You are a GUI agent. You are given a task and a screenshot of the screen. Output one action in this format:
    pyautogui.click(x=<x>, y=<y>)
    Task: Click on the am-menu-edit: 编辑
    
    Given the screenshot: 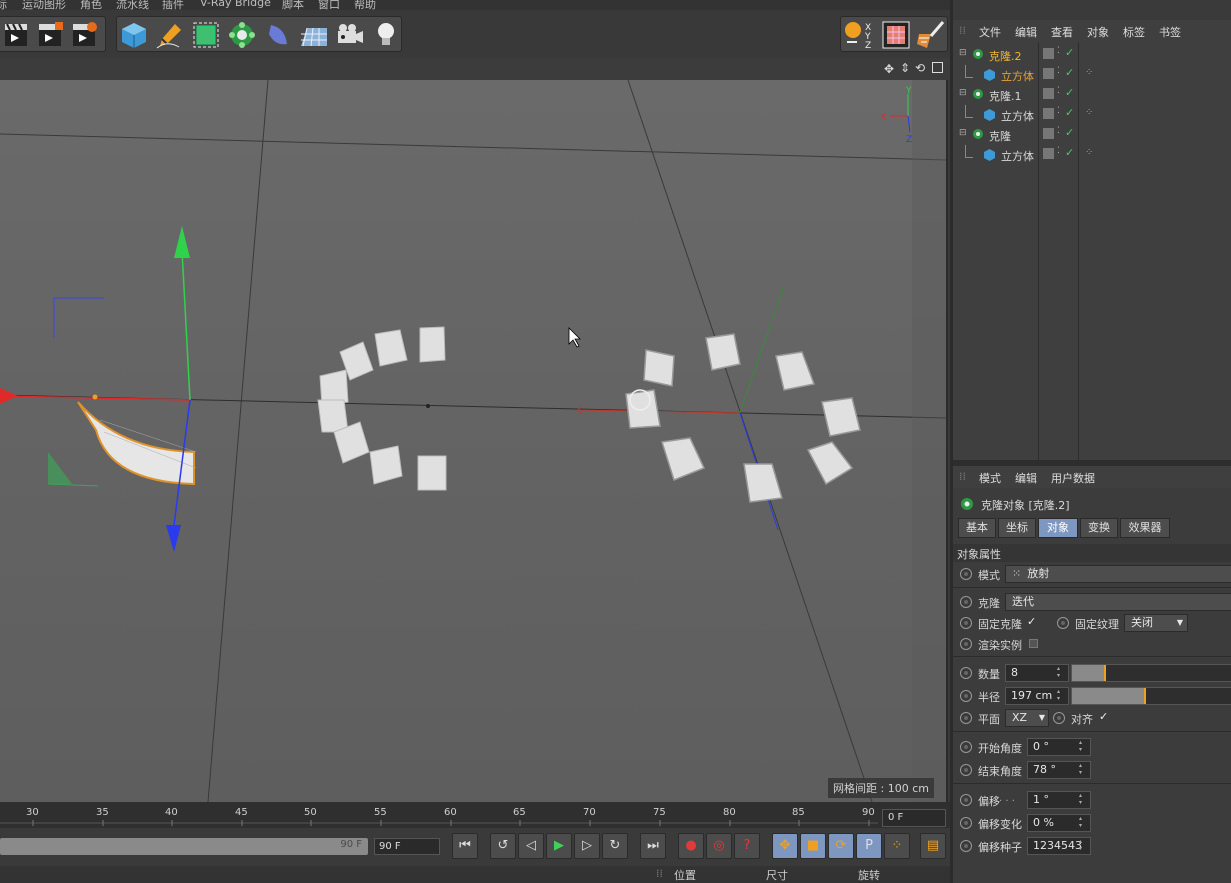 What is the action you would take?
    pyautogui.click(x=1026, y=478)
    